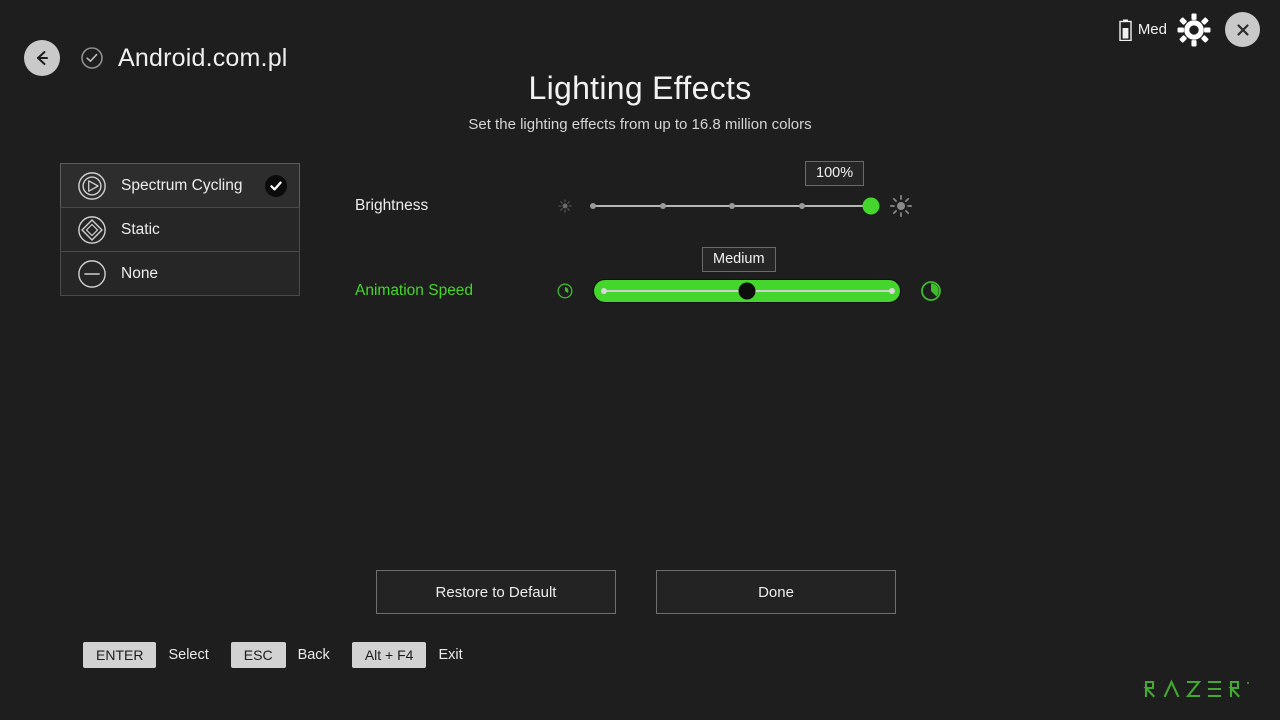 This screenshot has width=1280, height=720. What do you see at coordinates (565, 206) in the screenshot?
I see `brightness-low-icon` at bounding box center [565, 206].